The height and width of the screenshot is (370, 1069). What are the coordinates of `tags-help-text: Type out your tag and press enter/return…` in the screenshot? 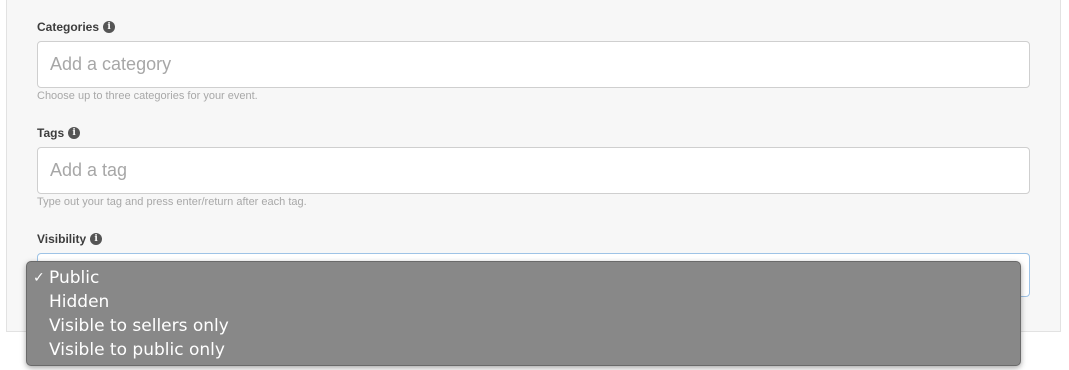 It's located at (172, 202).